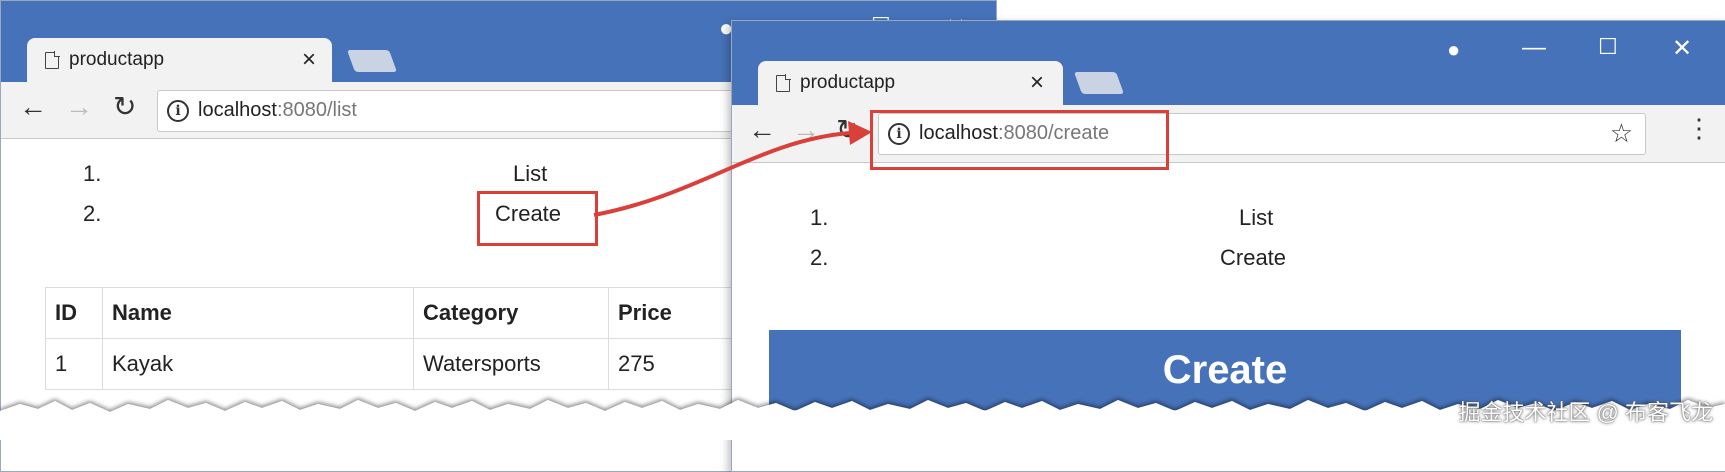 Image resolution: width=1725 pixels, height=472 pixels. I want to click on watermark: 掘金技术社区 @ 布客飞龙, so click(1585, 412).